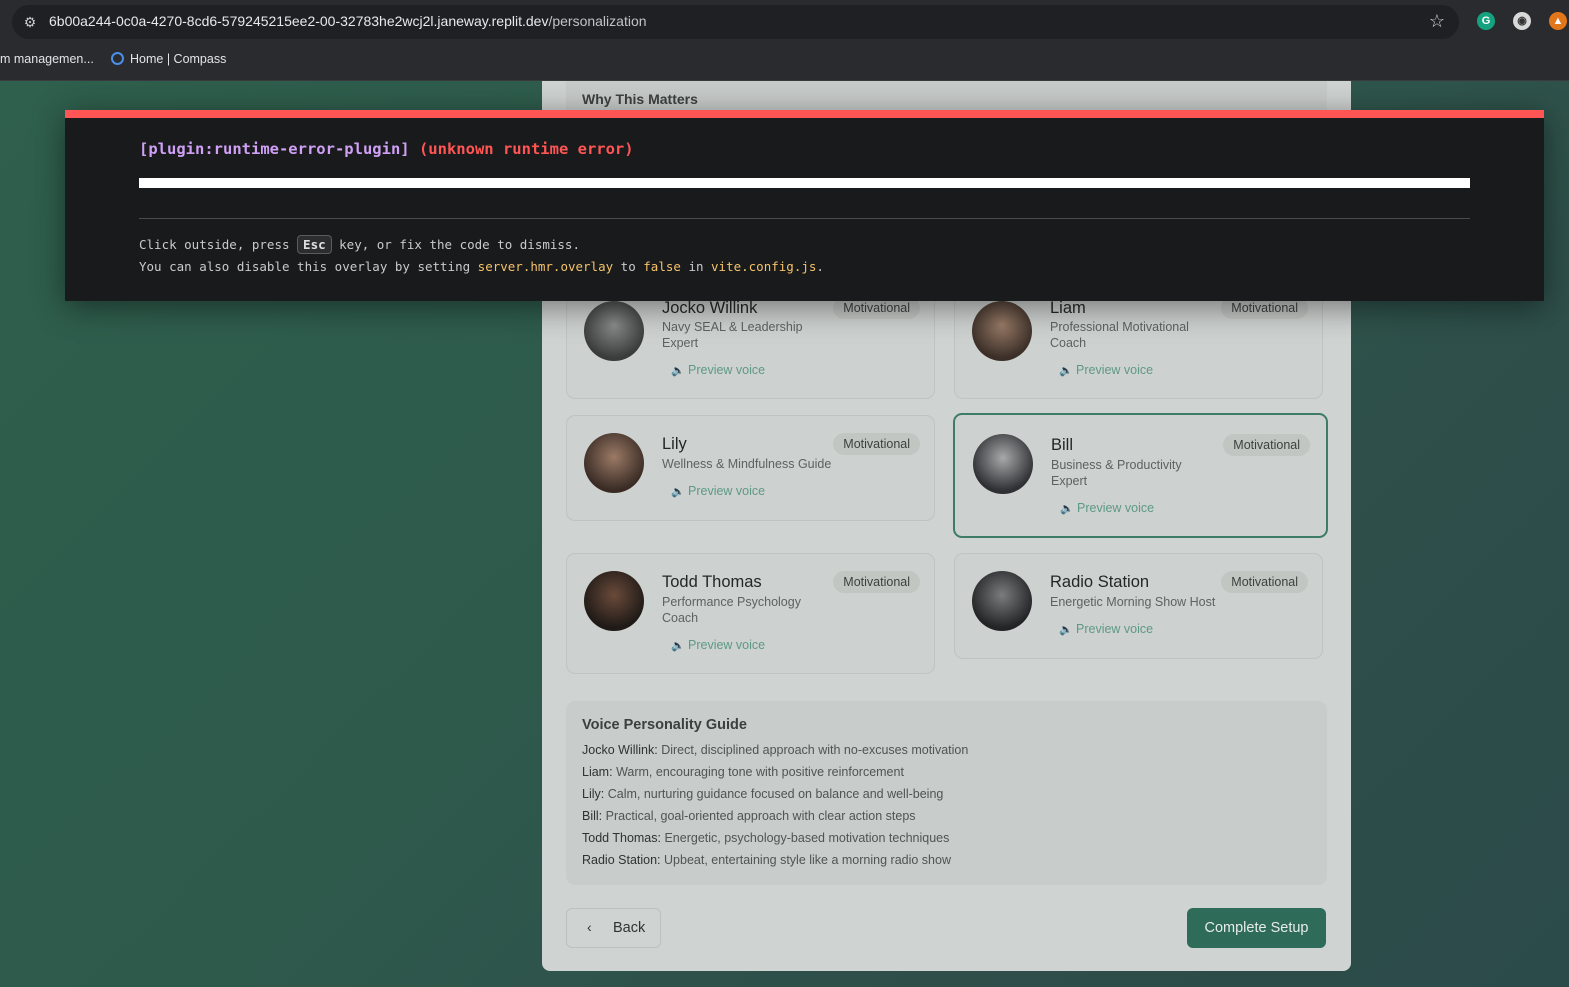  What do you see at coordinates (117, 58) in the screenshot?
I see `compass-icon` at bounding box center [117, 58].